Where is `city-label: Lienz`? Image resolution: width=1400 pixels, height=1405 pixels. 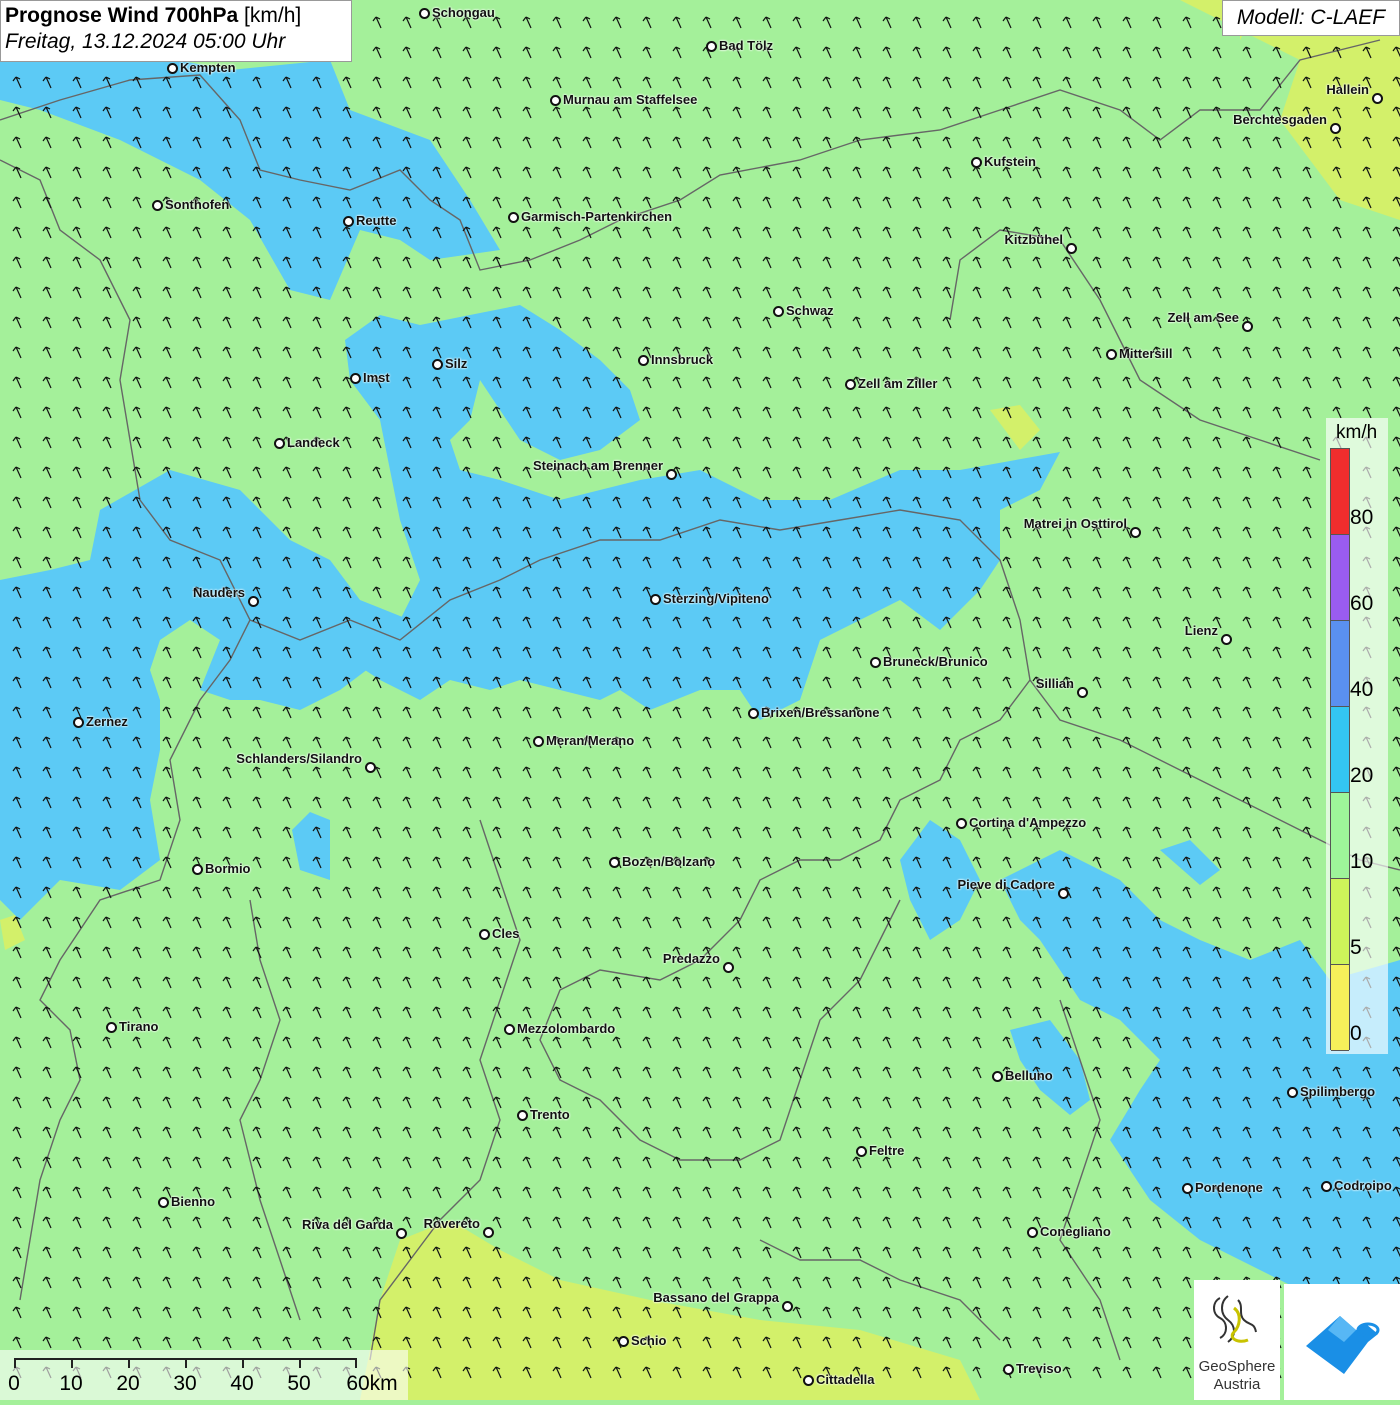
city-label: Lienz is located at coordinates (1201, 630).